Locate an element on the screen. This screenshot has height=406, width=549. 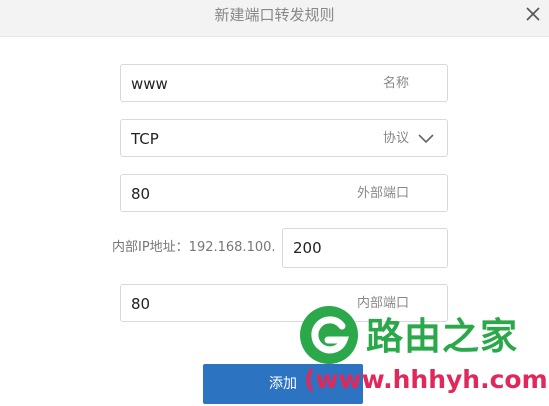
internal-ip-field: 200 is located at coordinates (365, 248).